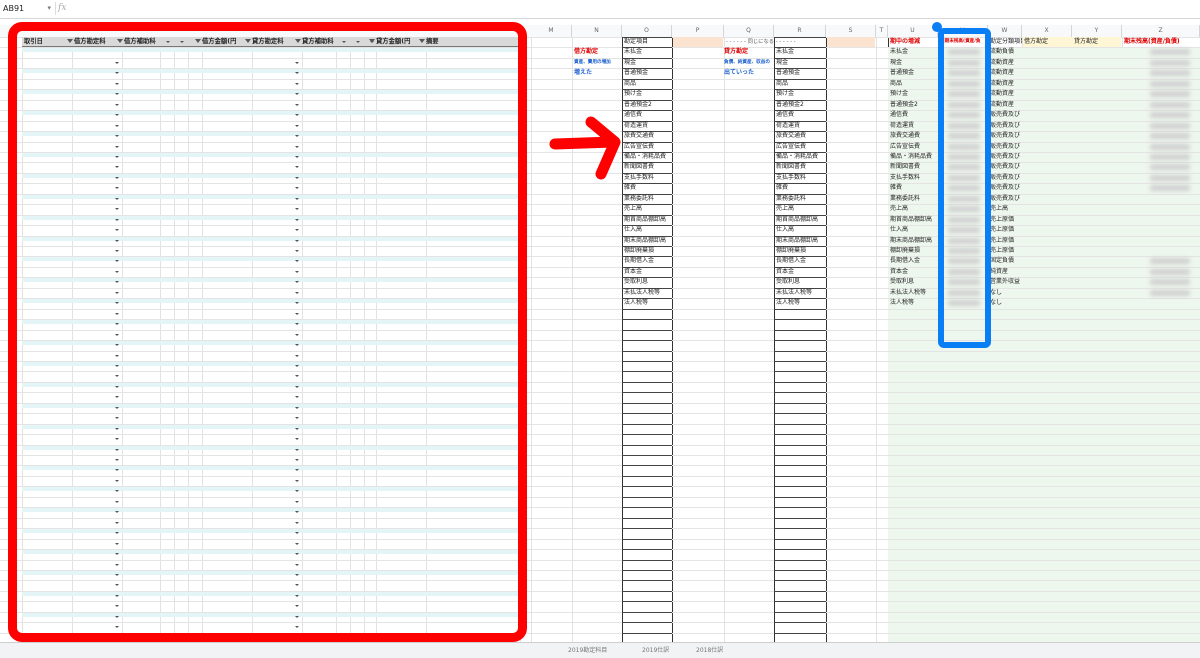 This screenshot has height=658, width=1200. I want to click on list-item: 期首商品棚卸高, so click(801, 220).